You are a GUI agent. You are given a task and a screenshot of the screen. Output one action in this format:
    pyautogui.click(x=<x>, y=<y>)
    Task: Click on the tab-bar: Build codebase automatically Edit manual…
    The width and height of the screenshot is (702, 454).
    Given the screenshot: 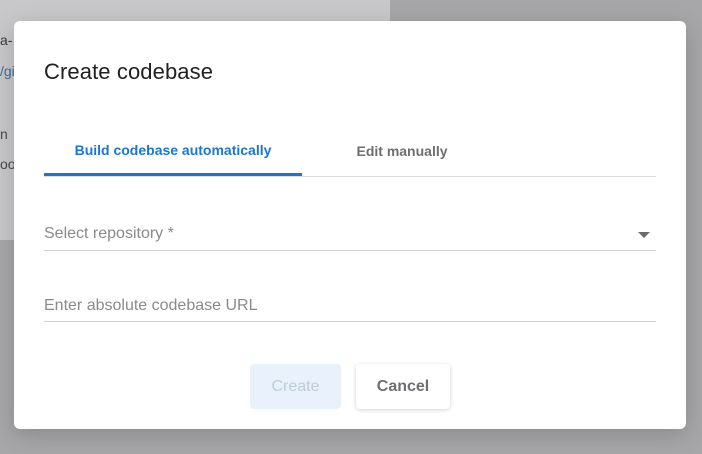 What is the action you would take?
    pyautogui.click(x=350, y=151)
    